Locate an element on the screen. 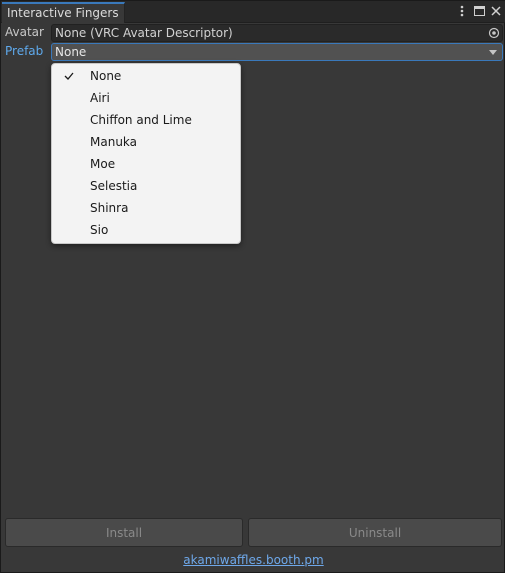 The height and width of the screenshot is (573, 505). booth-link: akamiwaffles.booth.pm is located at coordinates (253, 560).